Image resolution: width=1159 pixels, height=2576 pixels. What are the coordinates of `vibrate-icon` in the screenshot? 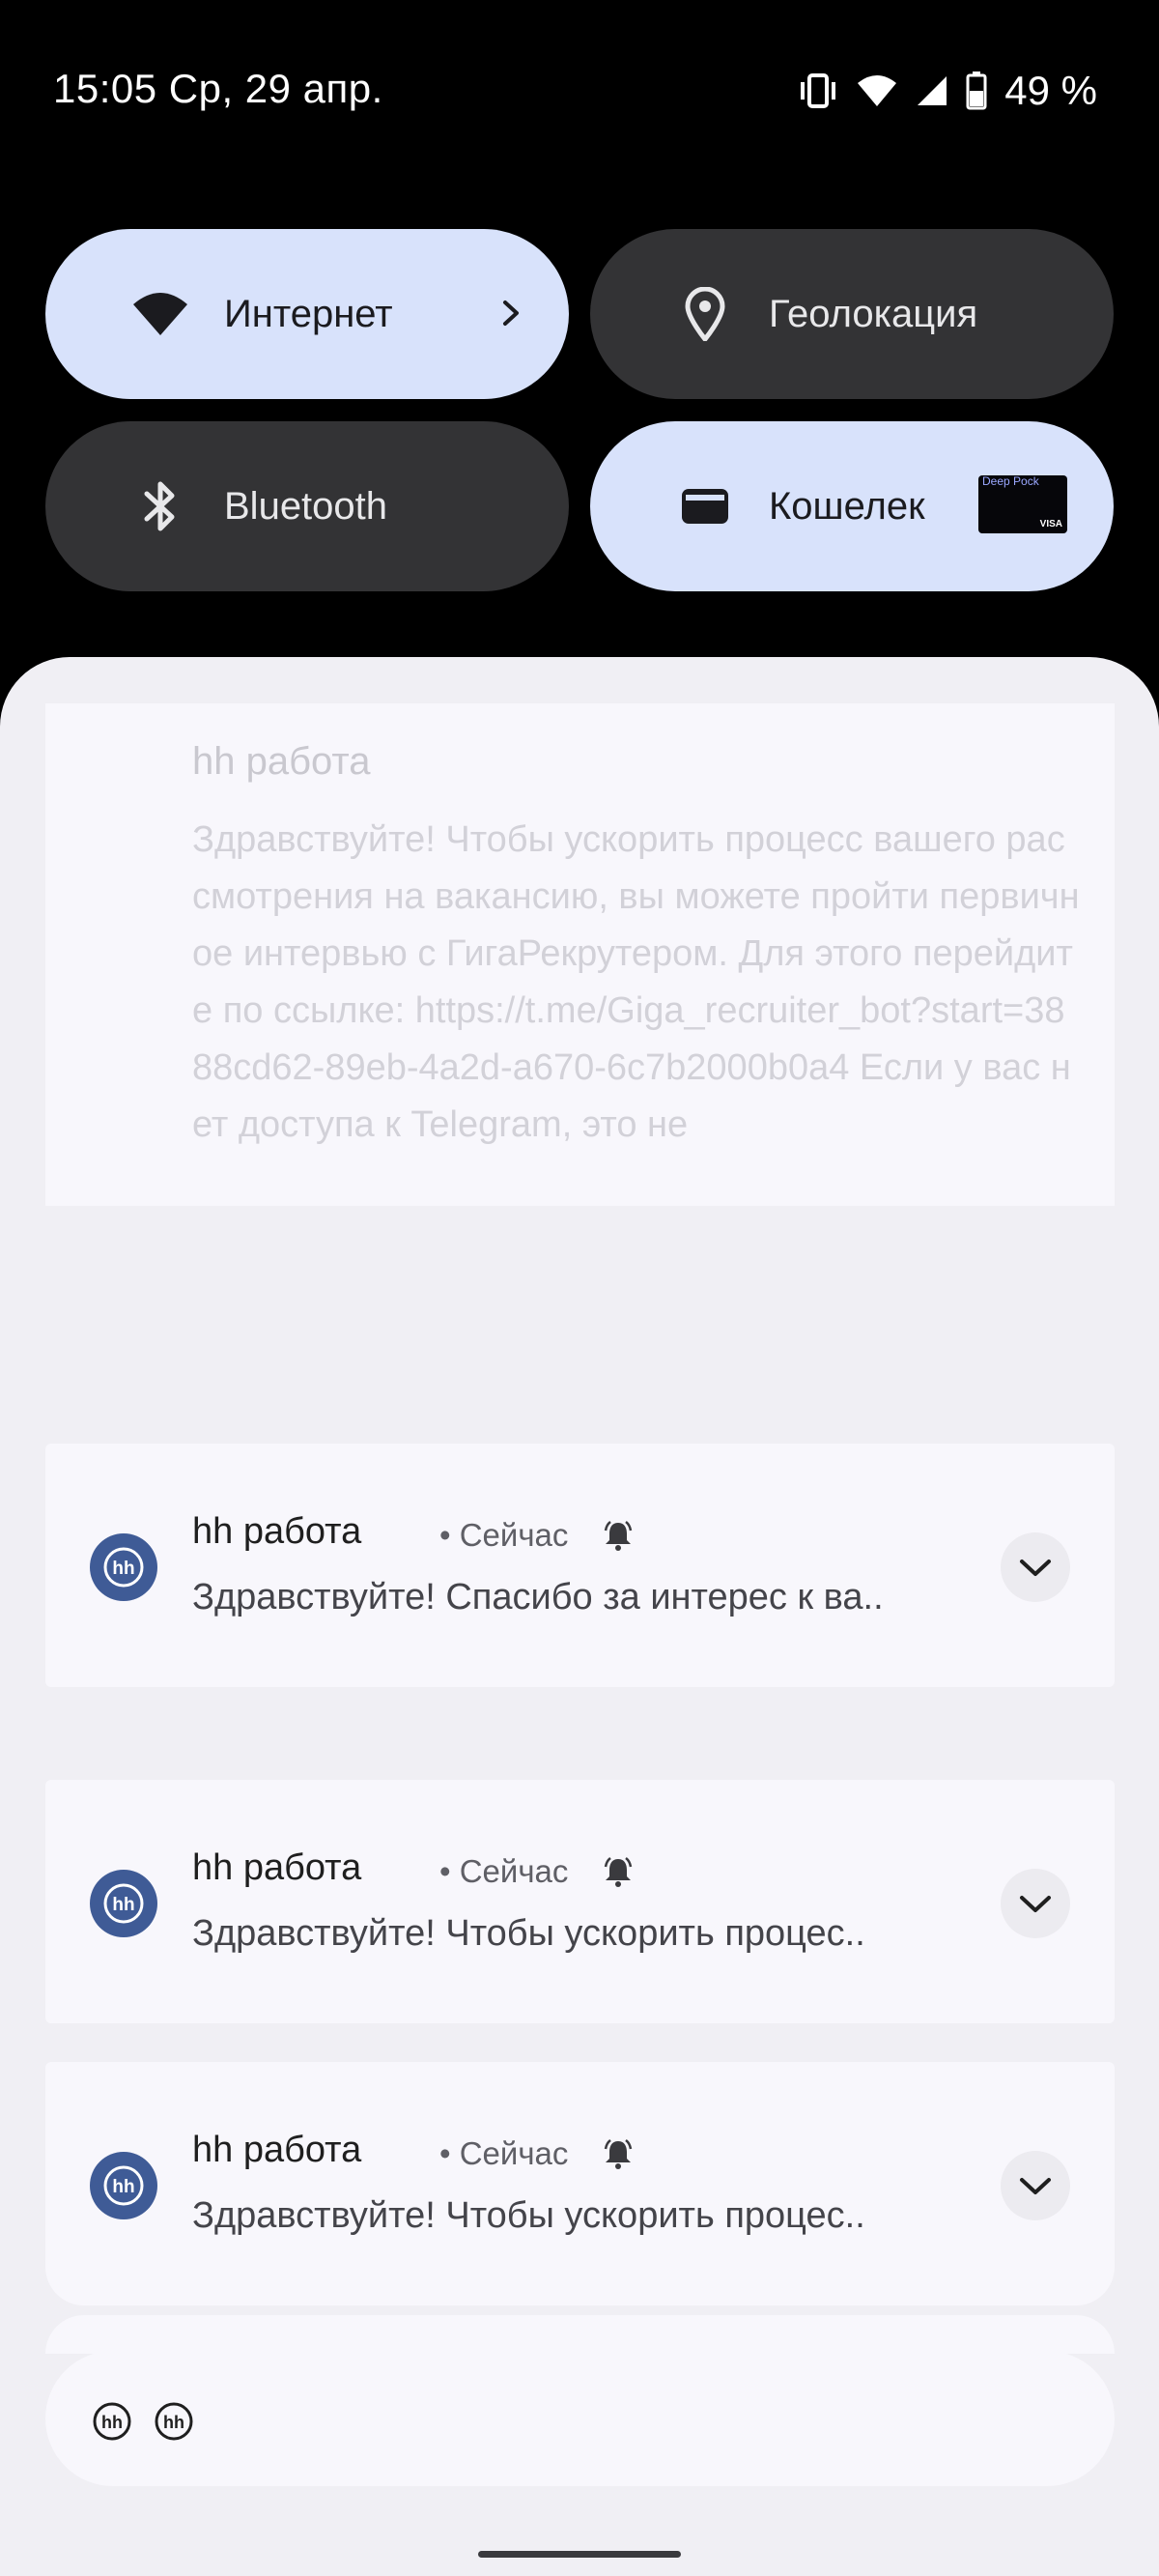 It's located at (818, 91).